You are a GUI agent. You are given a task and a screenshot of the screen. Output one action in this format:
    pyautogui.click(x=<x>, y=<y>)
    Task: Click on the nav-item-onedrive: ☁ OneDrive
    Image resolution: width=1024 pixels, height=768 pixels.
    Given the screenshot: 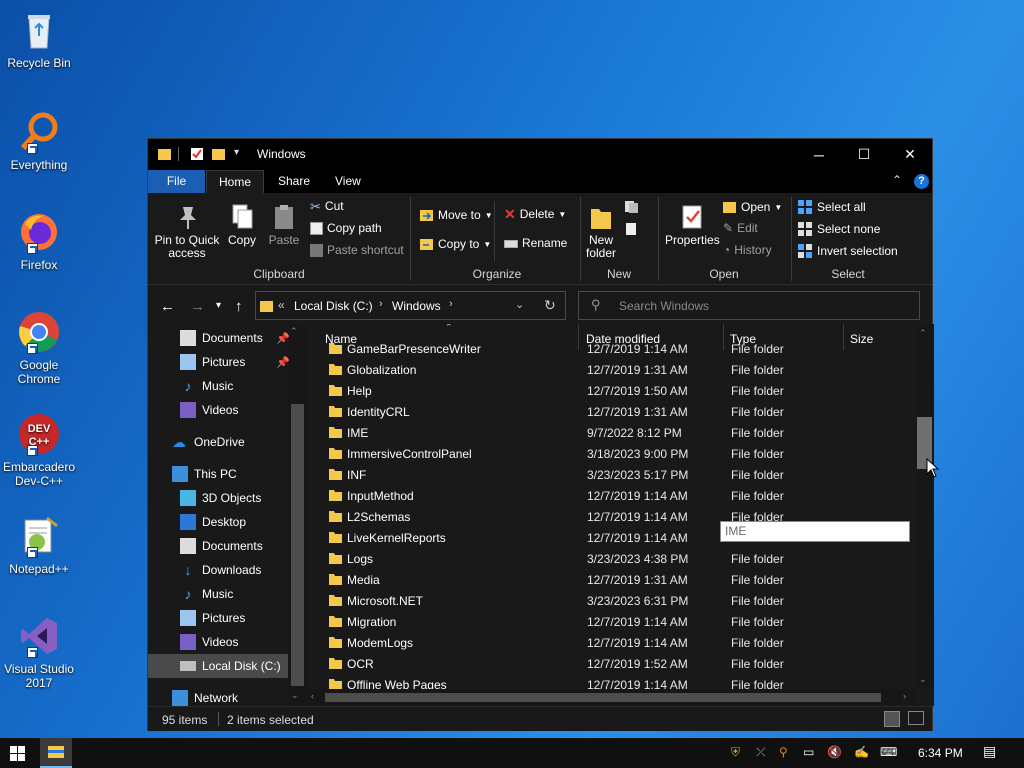 What is the action you would take?
    pyautogui.click(x=218, y=442)
    